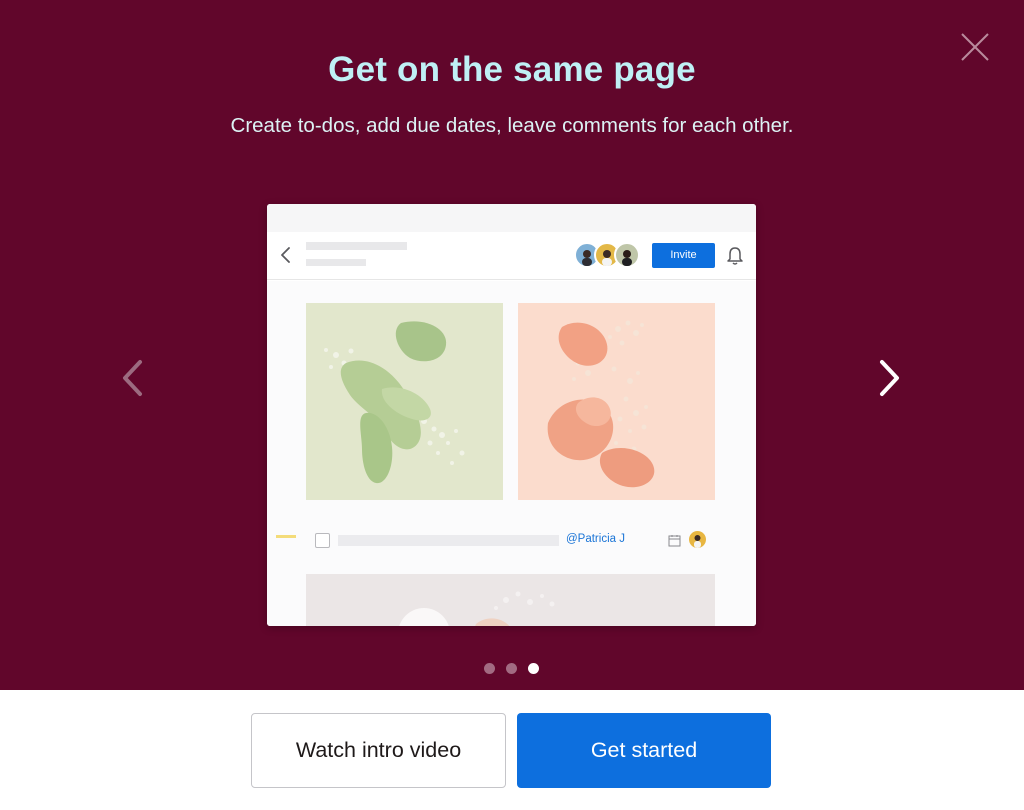 The image size is (1024, 810). Describe the element at coordinates (683, 255) in the screenshot. I see `invite-button: Invite` at that location.